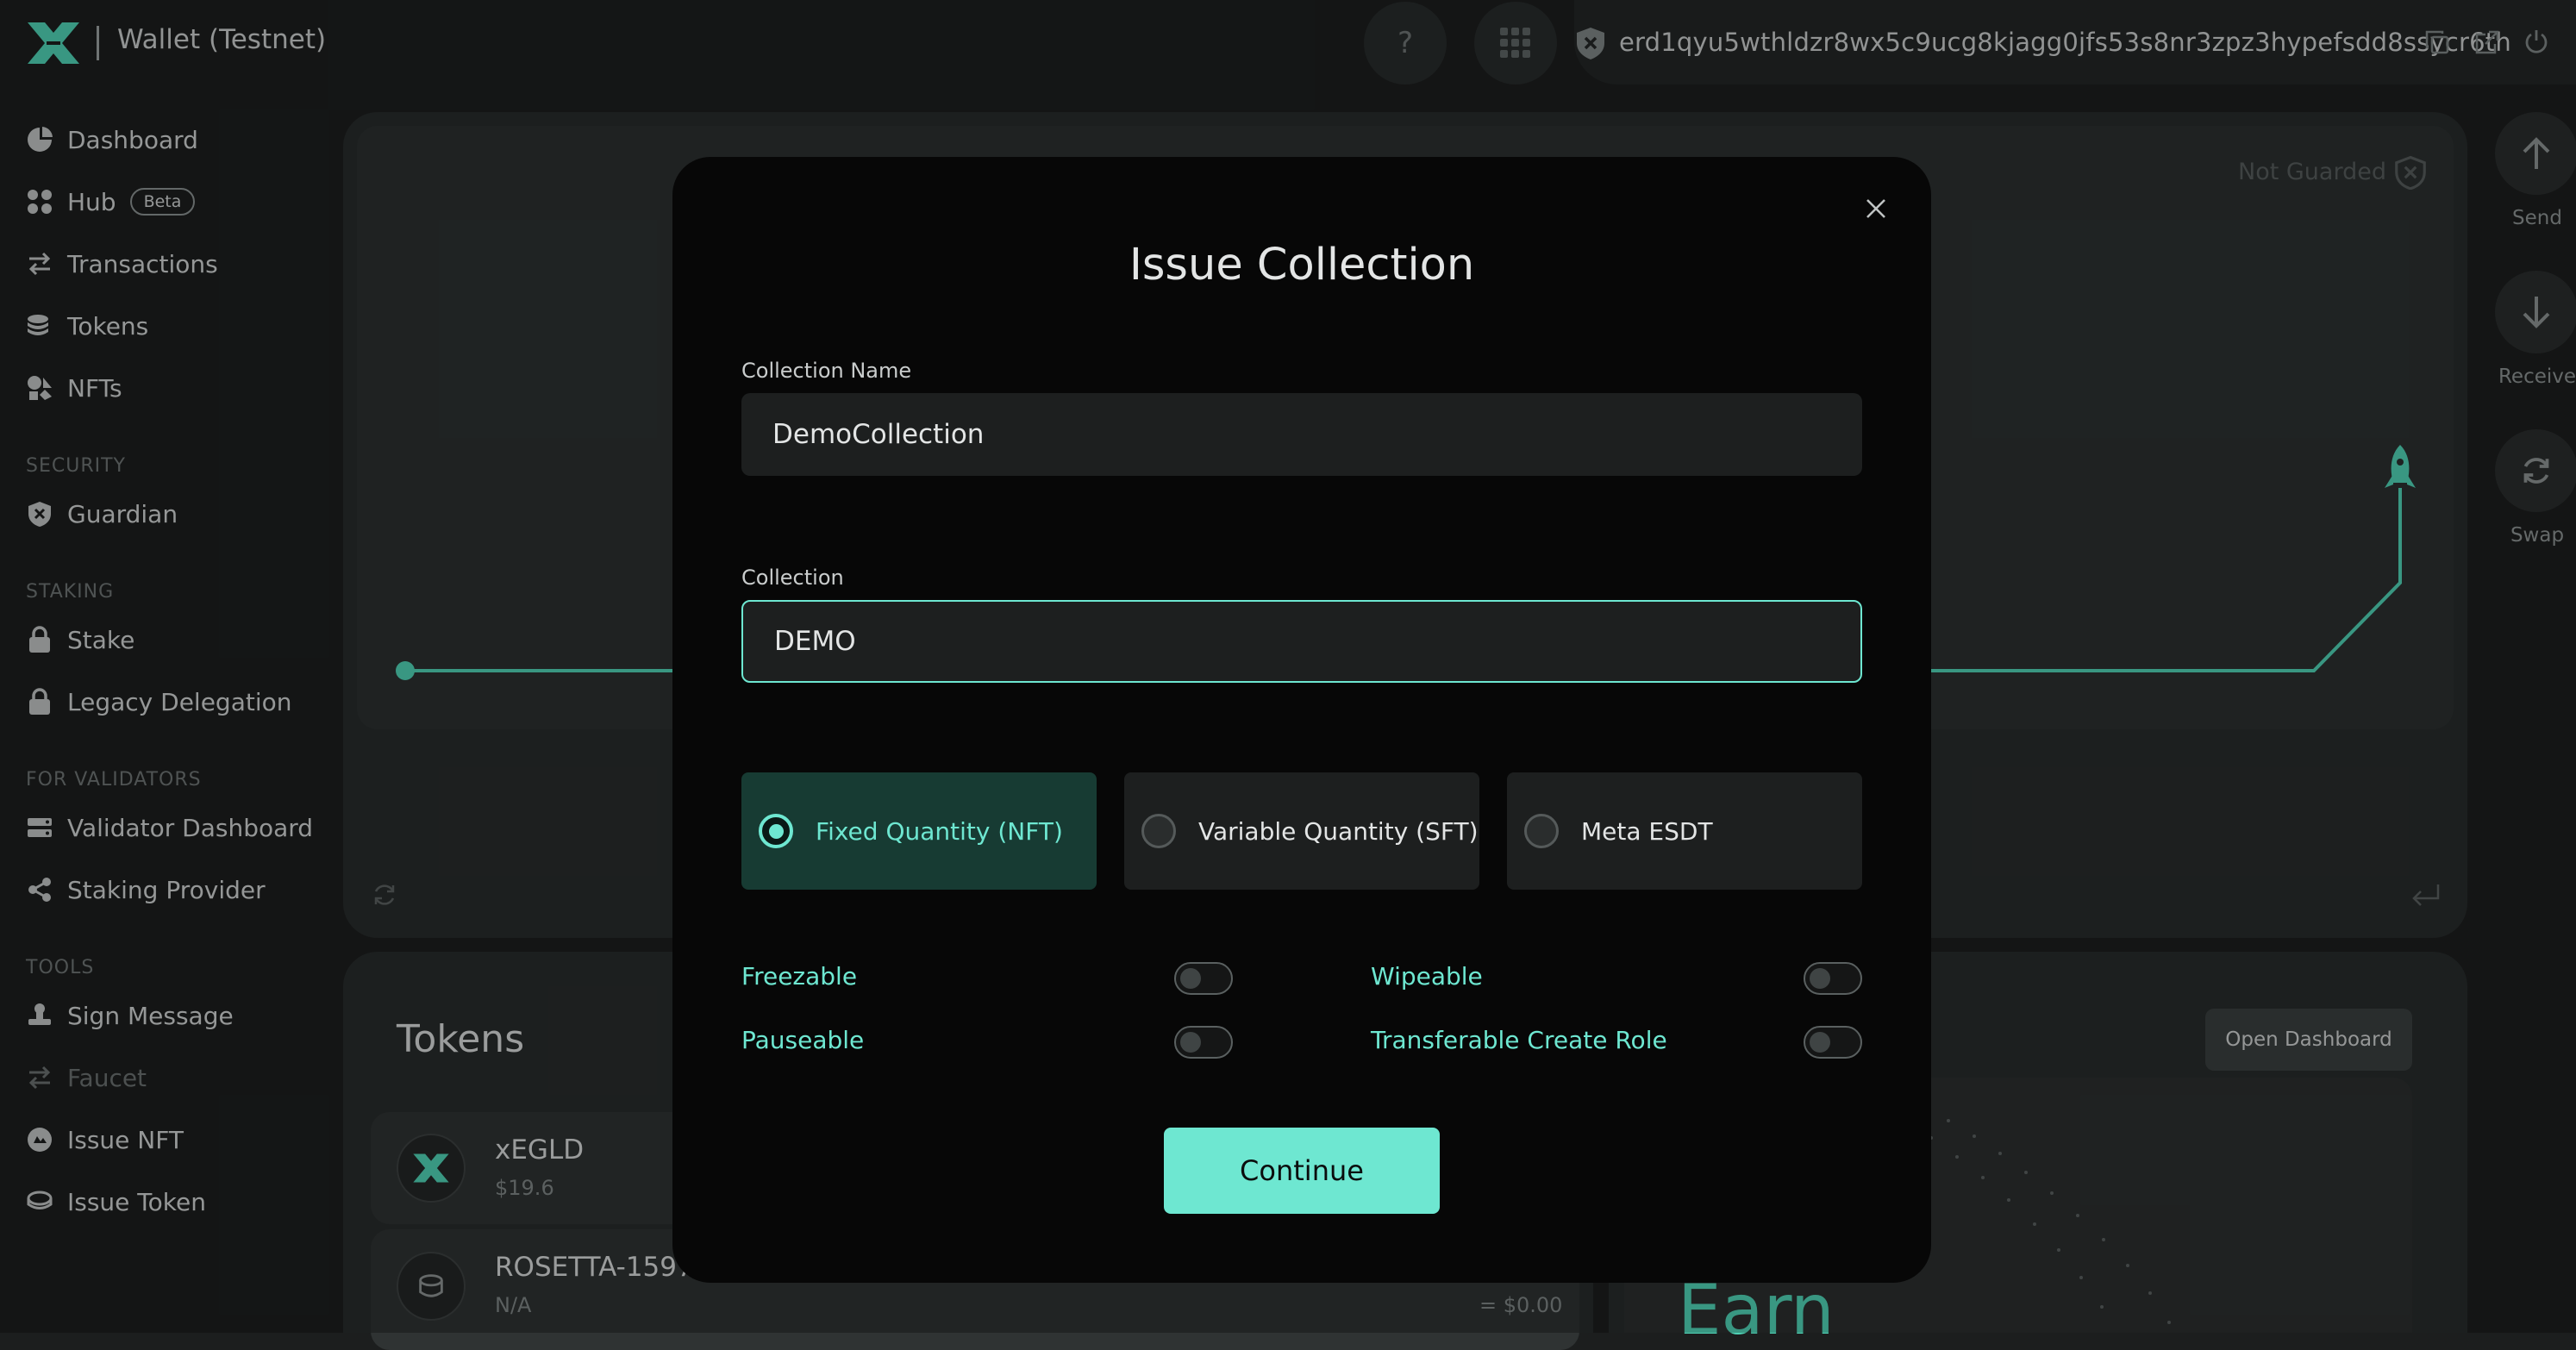 This screenshot has width=2576, height=1350. I want to click on type-option-meta-esdt: Meta ESDT, so click(1684, 831).